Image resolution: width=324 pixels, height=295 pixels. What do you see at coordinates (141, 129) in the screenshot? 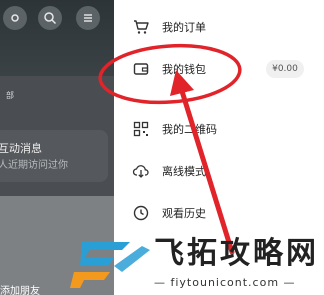
I see `qr-code-icon` at bounding box center [141, 129].